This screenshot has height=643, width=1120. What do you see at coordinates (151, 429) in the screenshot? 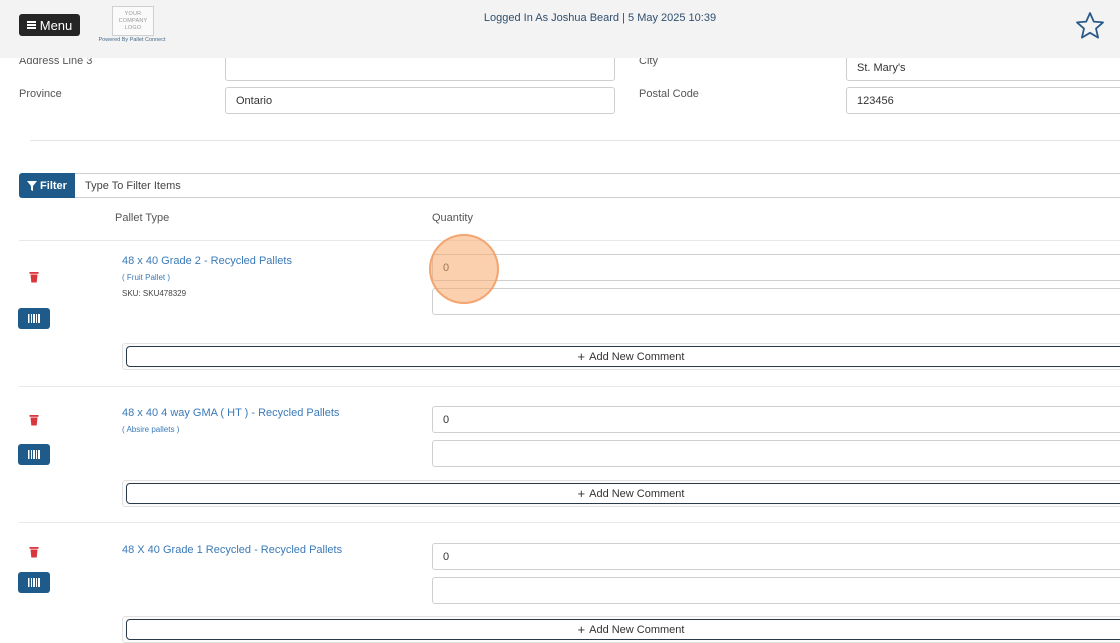
I see `item-subtitle: ( Absire pallets )` at bounding box center [151, 429].